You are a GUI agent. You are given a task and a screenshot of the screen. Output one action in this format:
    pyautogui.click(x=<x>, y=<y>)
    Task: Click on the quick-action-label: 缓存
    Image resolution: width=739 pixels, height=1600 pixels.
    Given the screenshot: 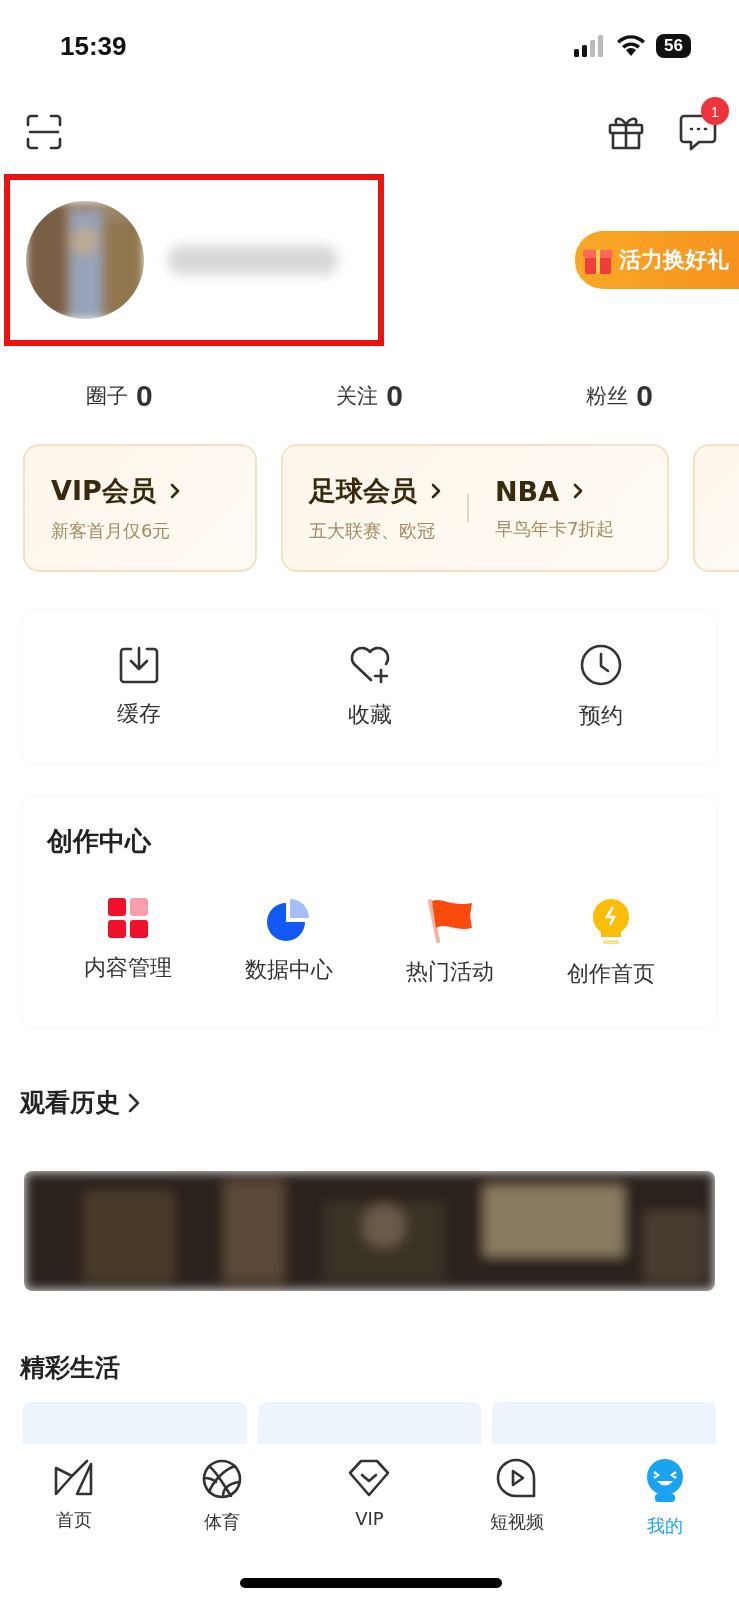 What is the action you would take?
    pyautogui.click(x=138, y=714)
    